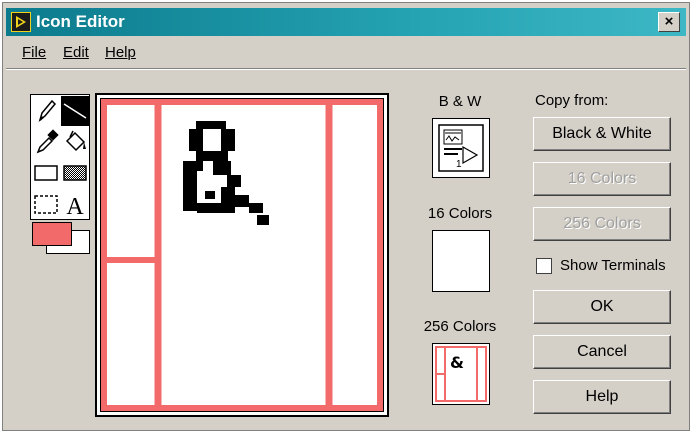 The width and height of the screenshot is (693, 434). Describe the element at coordinates (346, 53) in the screenshot. I see `menu-bar: File Edit Help` at that location.